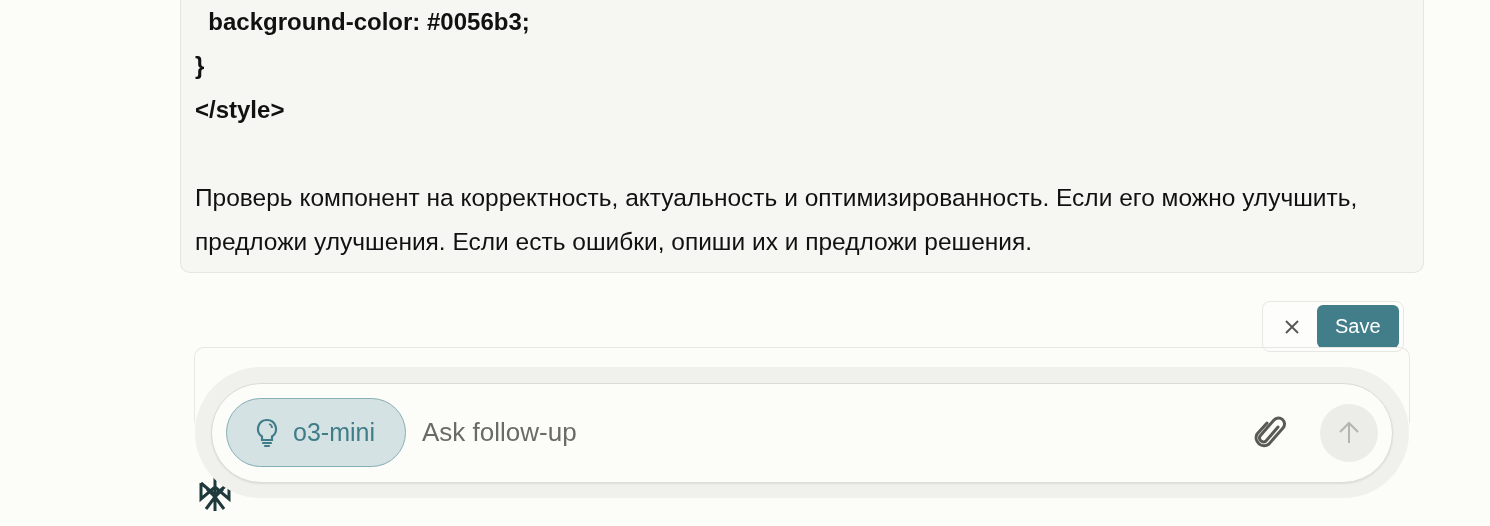 This screenshot has height=526, width=1490. Describe the element at coordinates (1292, 326) in the screenshot. I see `close-icon` at that location.